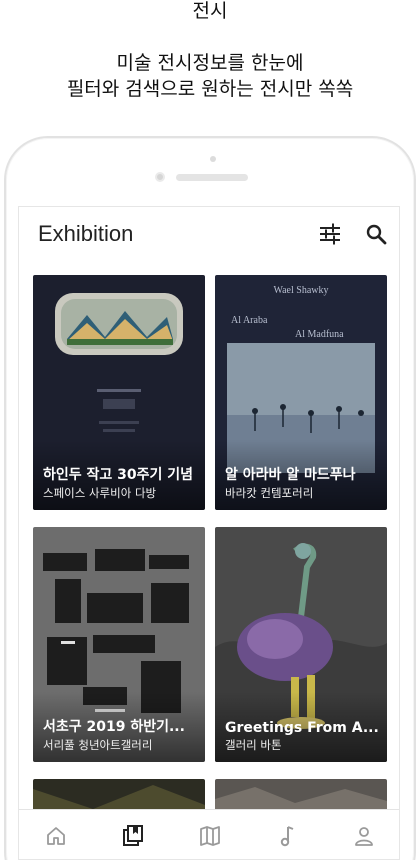 The height and width of the screenshot is (860, 420). I want to click on promo-subtitle-line1: 미술 전시정보를 한눈에, so click(210, 63).